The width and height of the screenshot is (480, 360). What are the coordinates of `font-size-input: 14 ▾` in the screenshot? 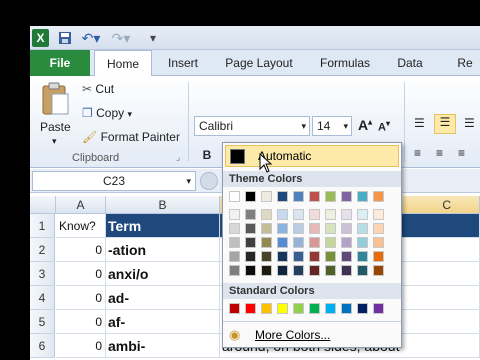 It's located at (332, 126).